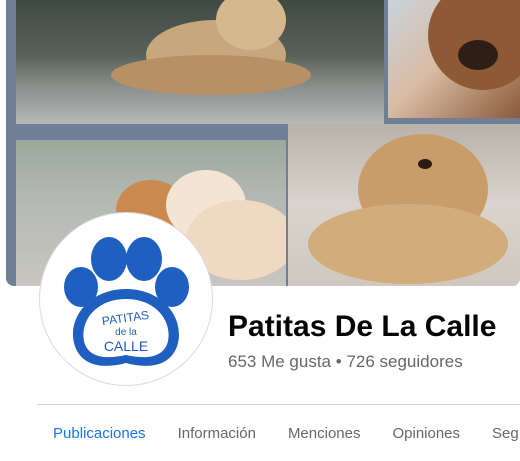 The height and width of the screenshot is (461, 520). What do you see at coordinates (324, 433) in the screenshot?
I see `tab-menciones: Menciones` at bounding box center [324, 433].